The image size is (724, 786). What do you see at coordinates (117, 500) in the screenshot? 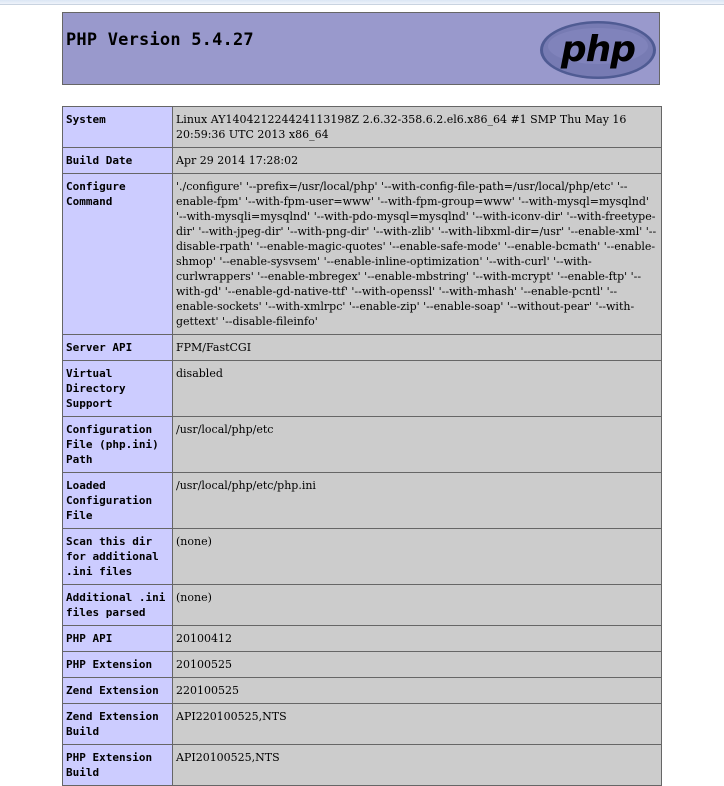
I see `row-label: Loaded Configuration File` at bounding box center [117, 500].